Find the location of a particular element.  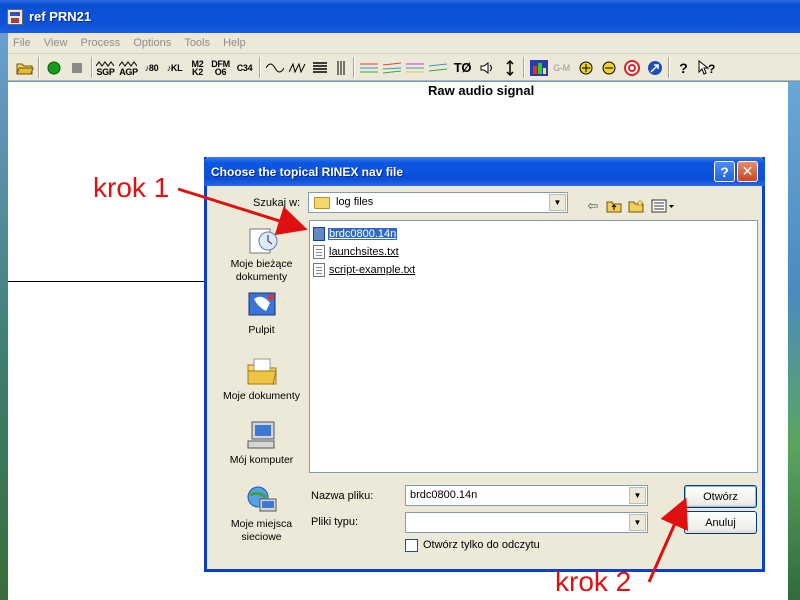

file-item-launchsites: launchsites.txt is located at coordinates (356, 252).